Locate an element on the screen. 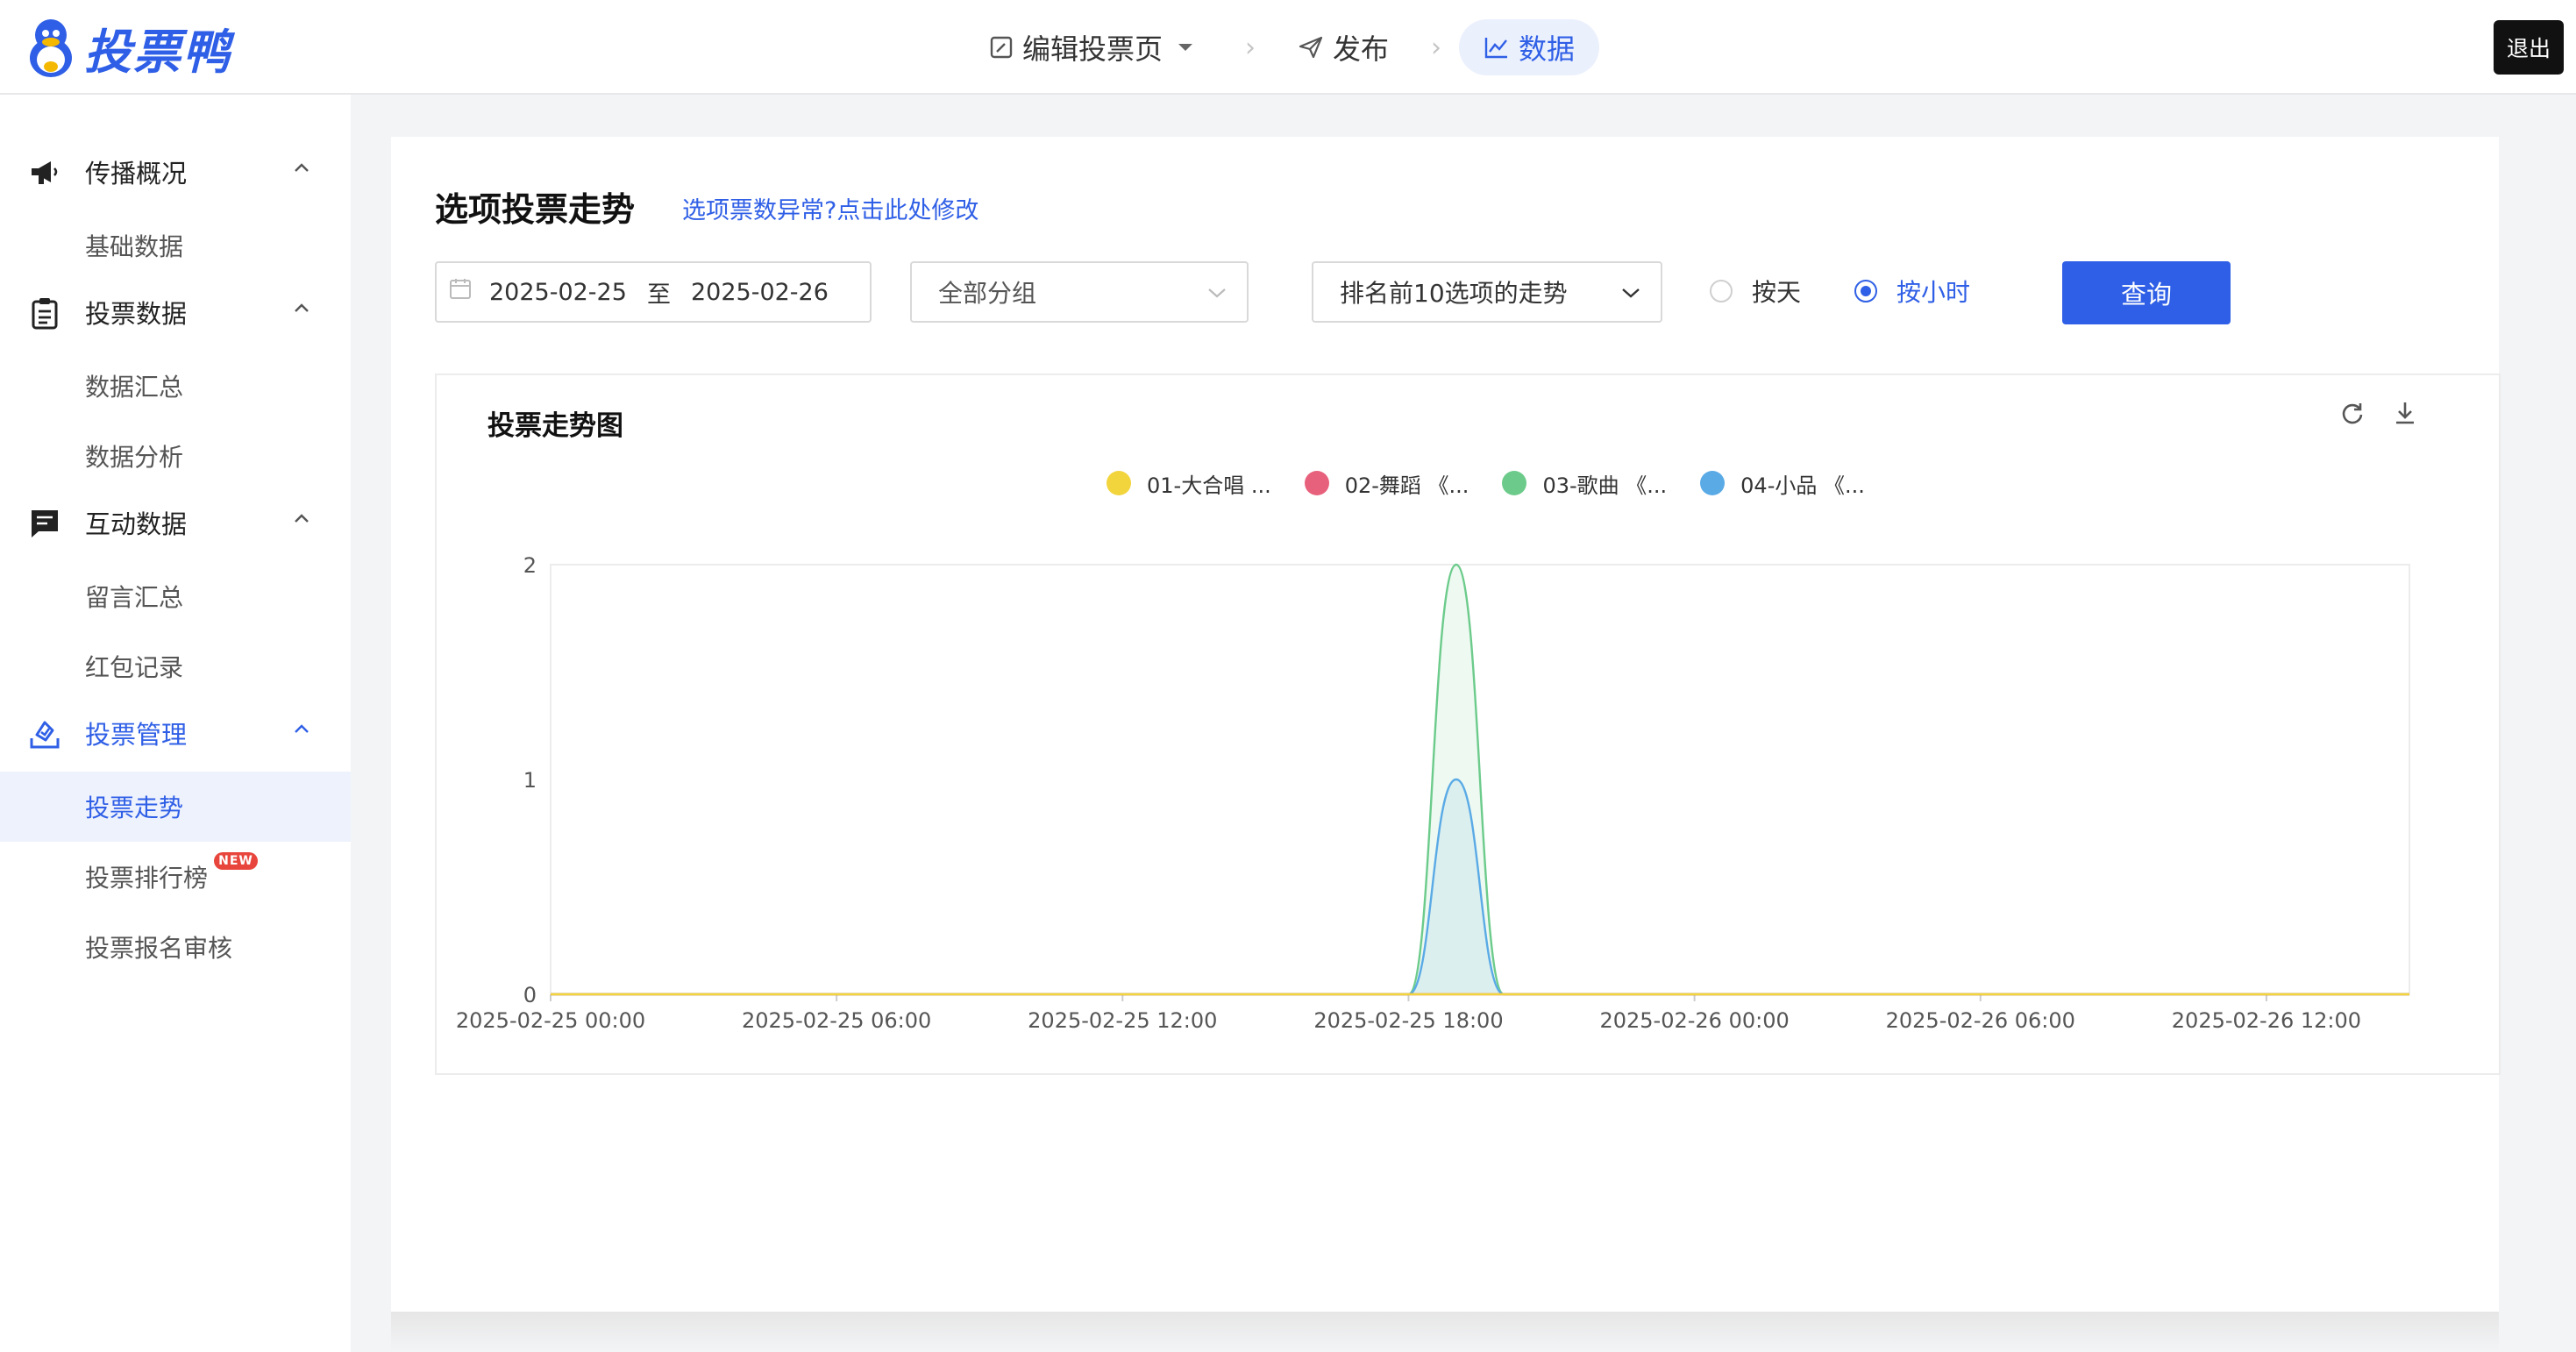  sidebar-item-vote-trend: 投票走势 is located at coordinates (175, 807).